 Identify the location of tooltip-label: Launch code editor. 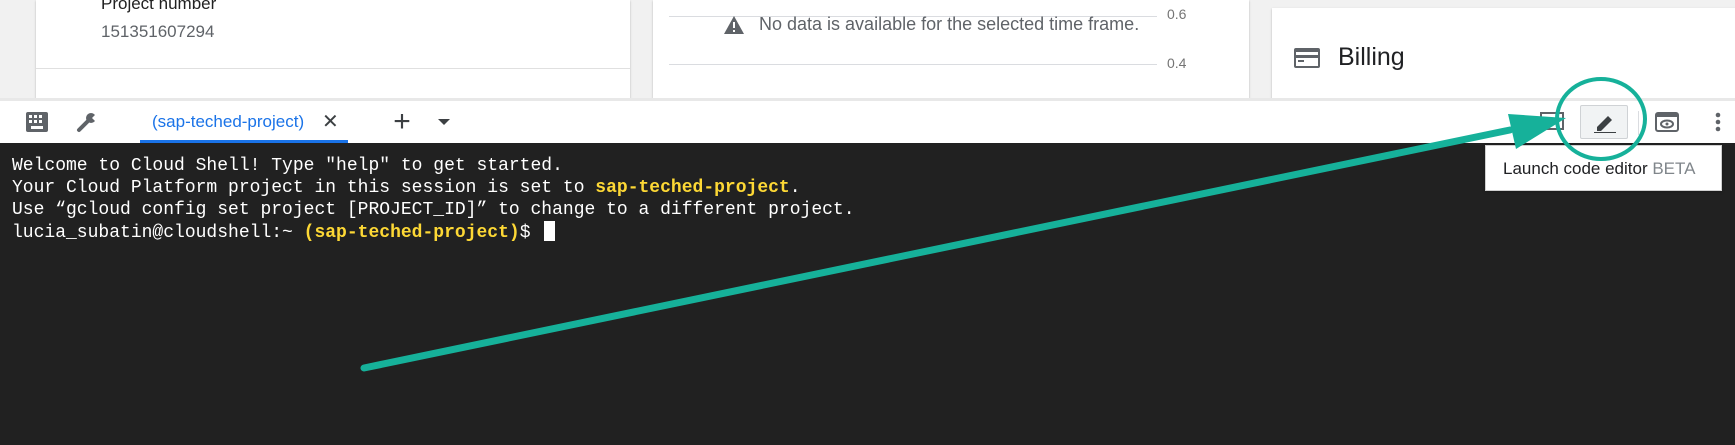
(1575, 168).